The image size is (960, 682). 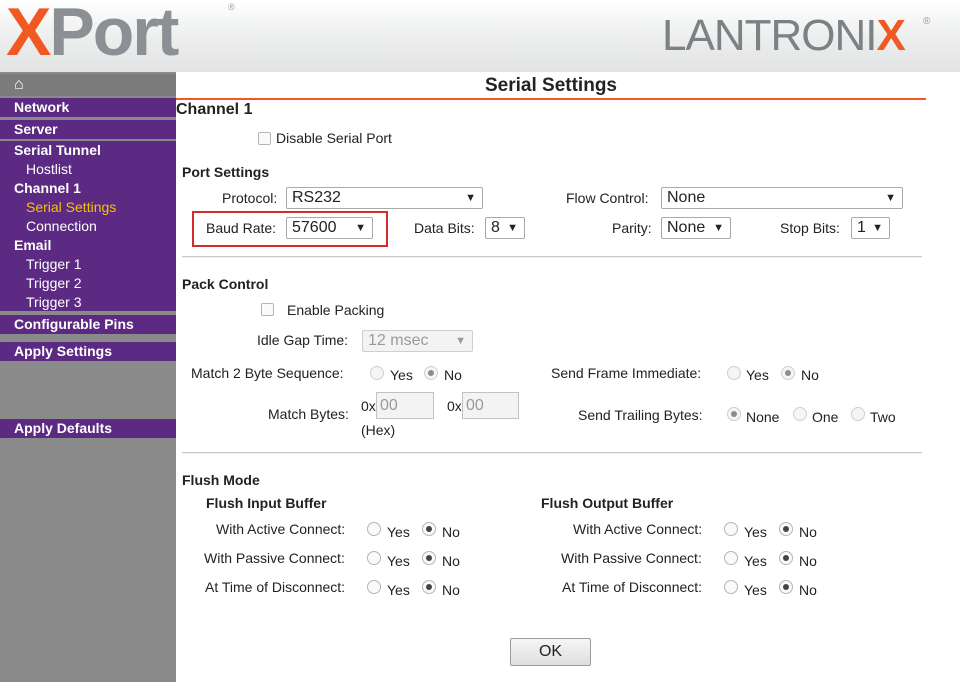 I want to click on send-frame-yes-radio, so click(x=734, y=373).